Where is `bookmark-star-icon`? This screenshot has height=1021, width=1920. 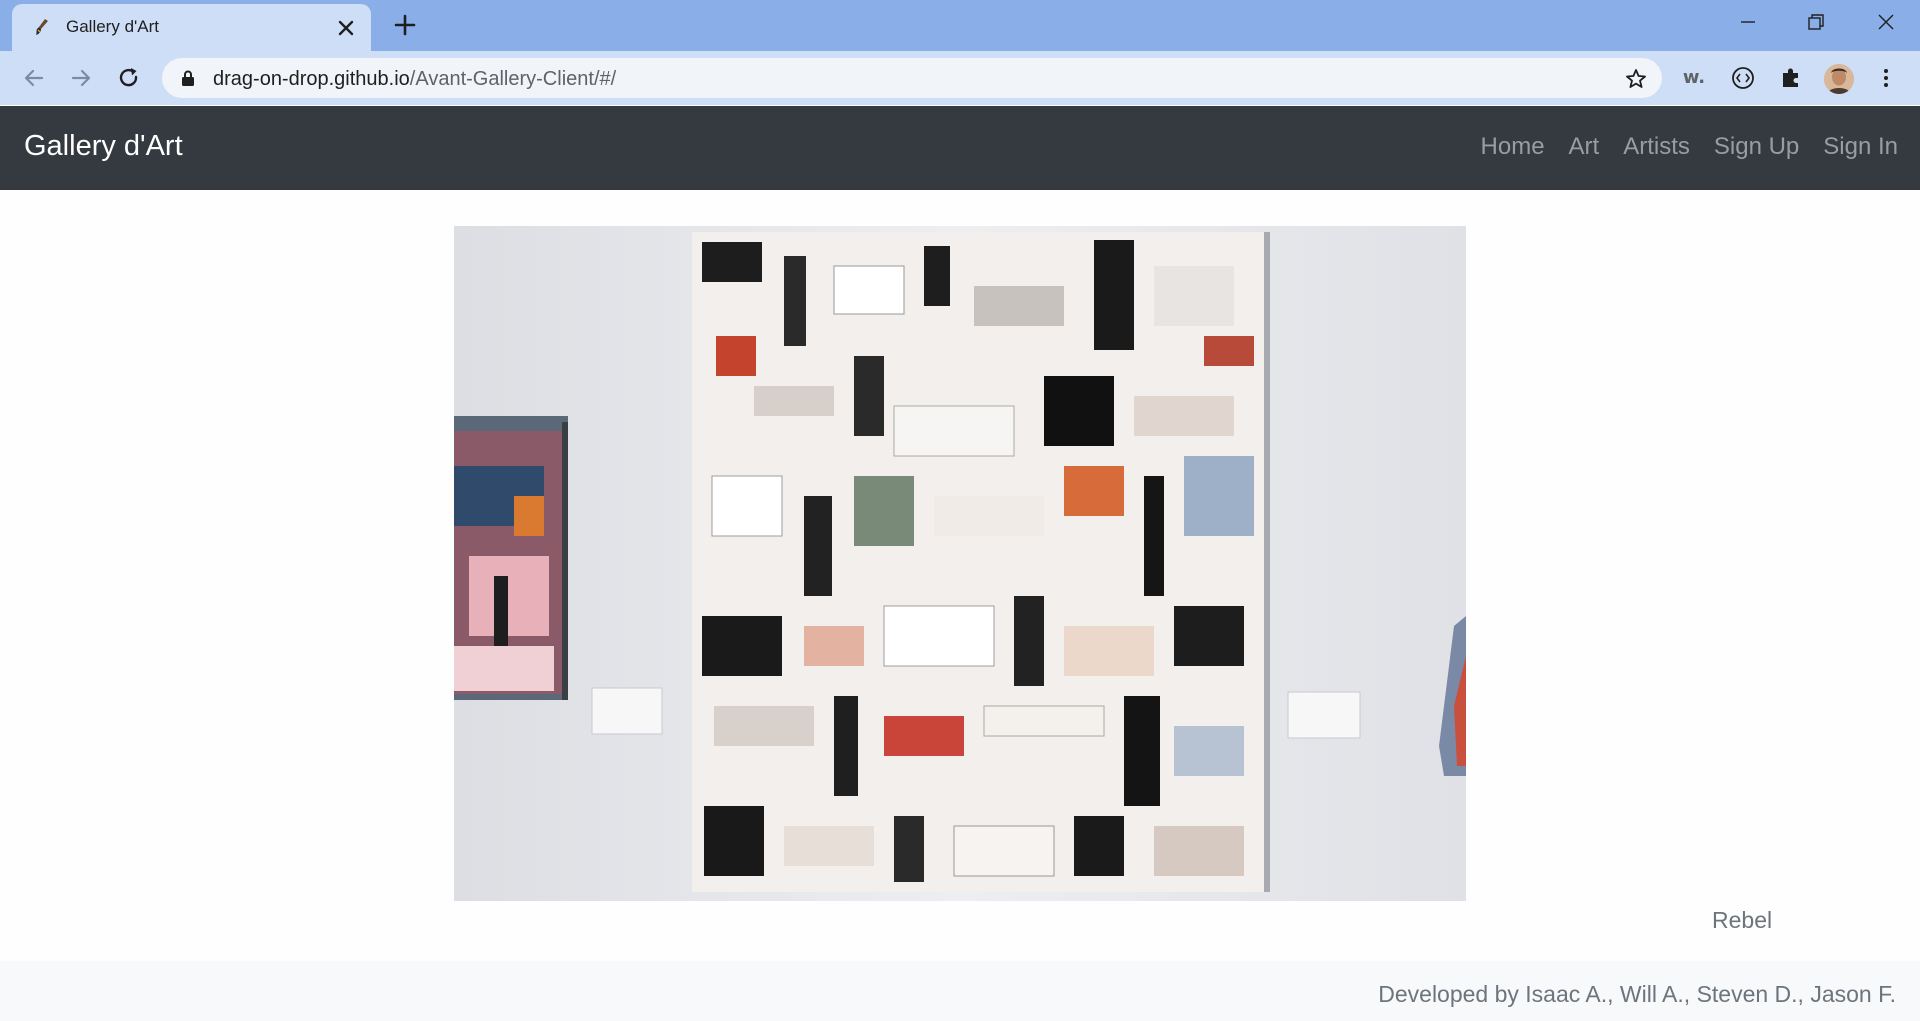 bookmark-star-icon is located at coordinates (1636, 79).